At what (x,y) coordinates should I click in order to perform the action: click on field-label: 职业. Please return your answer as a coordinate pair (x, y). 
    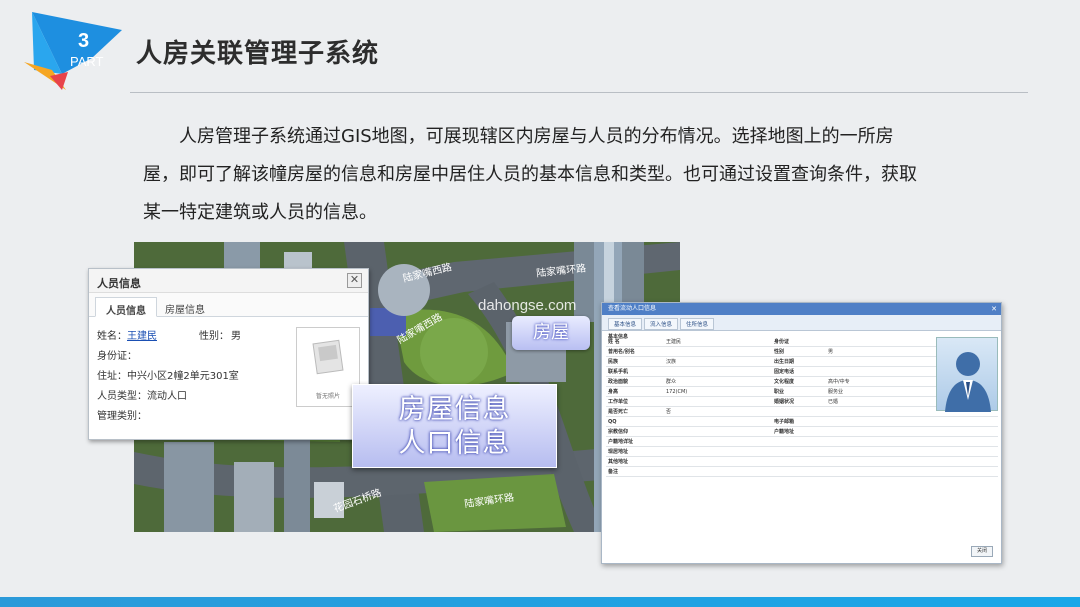
    Looking at the image, I should click on (779, 392).